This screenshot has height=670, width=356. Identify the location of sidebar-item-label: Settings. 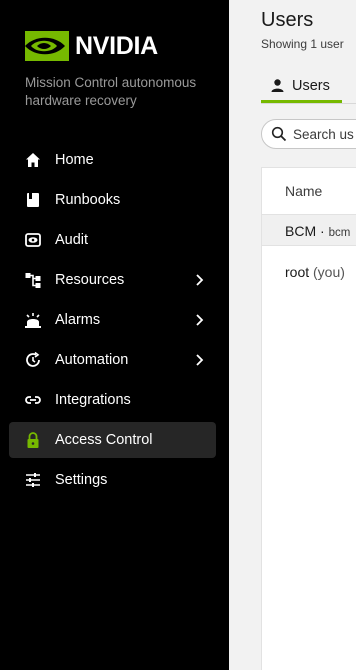
(81, 480).